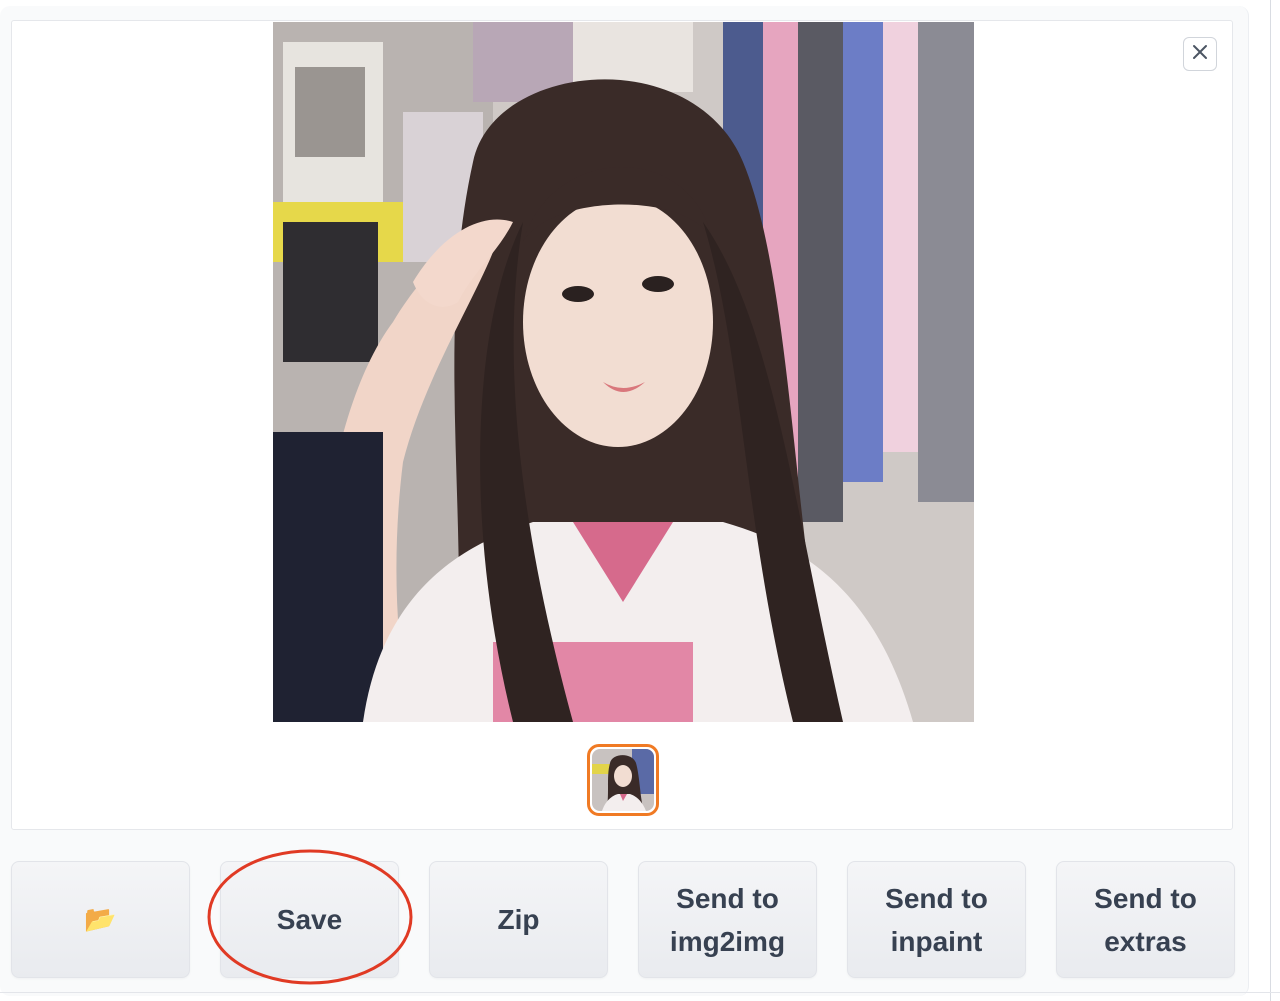  I want to click on close-button, so click(1200, 54).